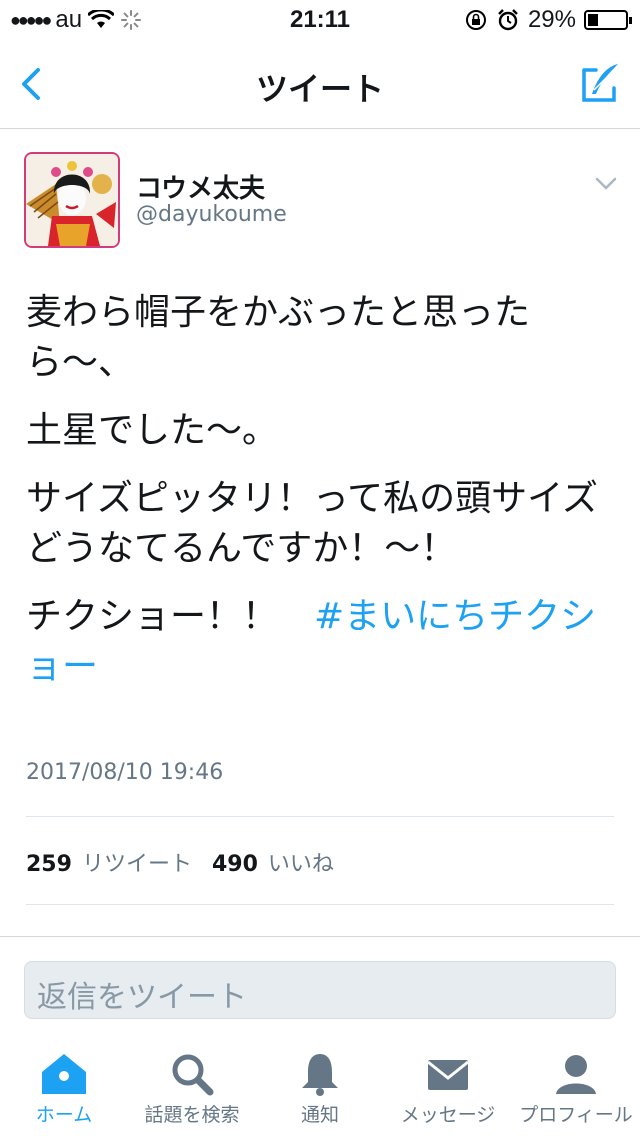  I want to click on author-handle: @dayukoume, so click(211, 214).